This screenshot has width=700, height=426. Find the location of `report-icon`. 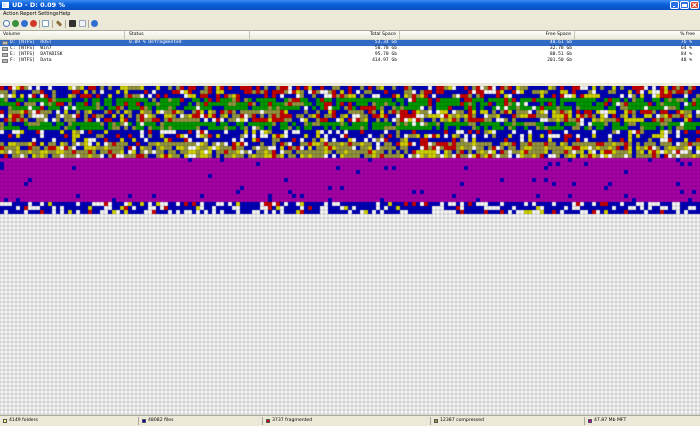

report-icon is located at coordinates (45, 23).